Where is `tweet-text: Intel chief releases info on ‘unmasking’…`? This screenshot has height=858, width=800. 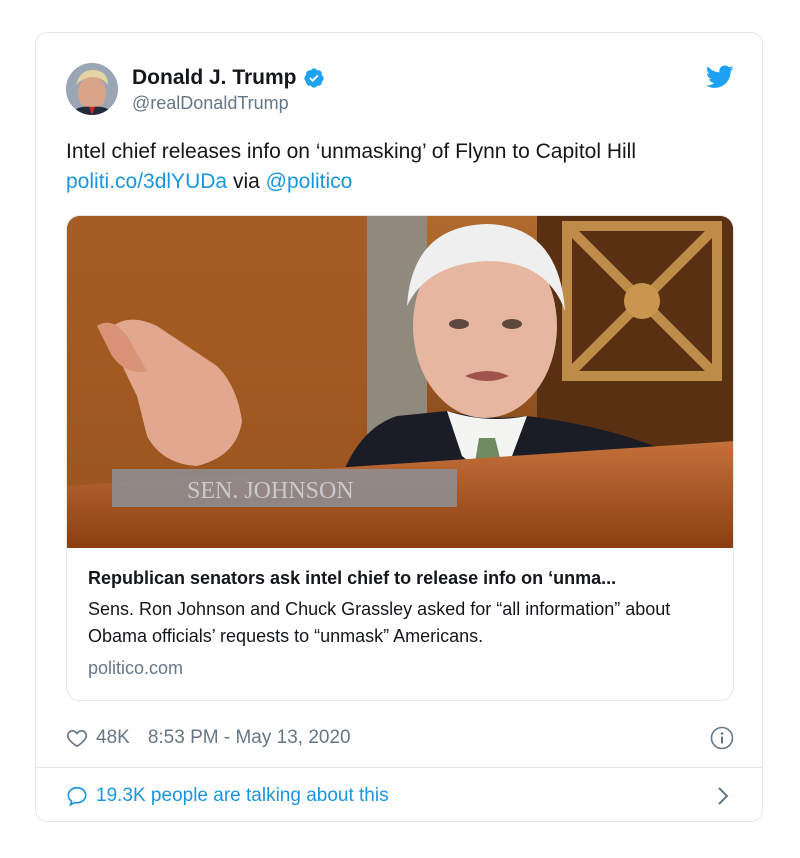
tweet-text: Intel chief releases info on ‘unmasking’… is located at coordinates (406, 167).